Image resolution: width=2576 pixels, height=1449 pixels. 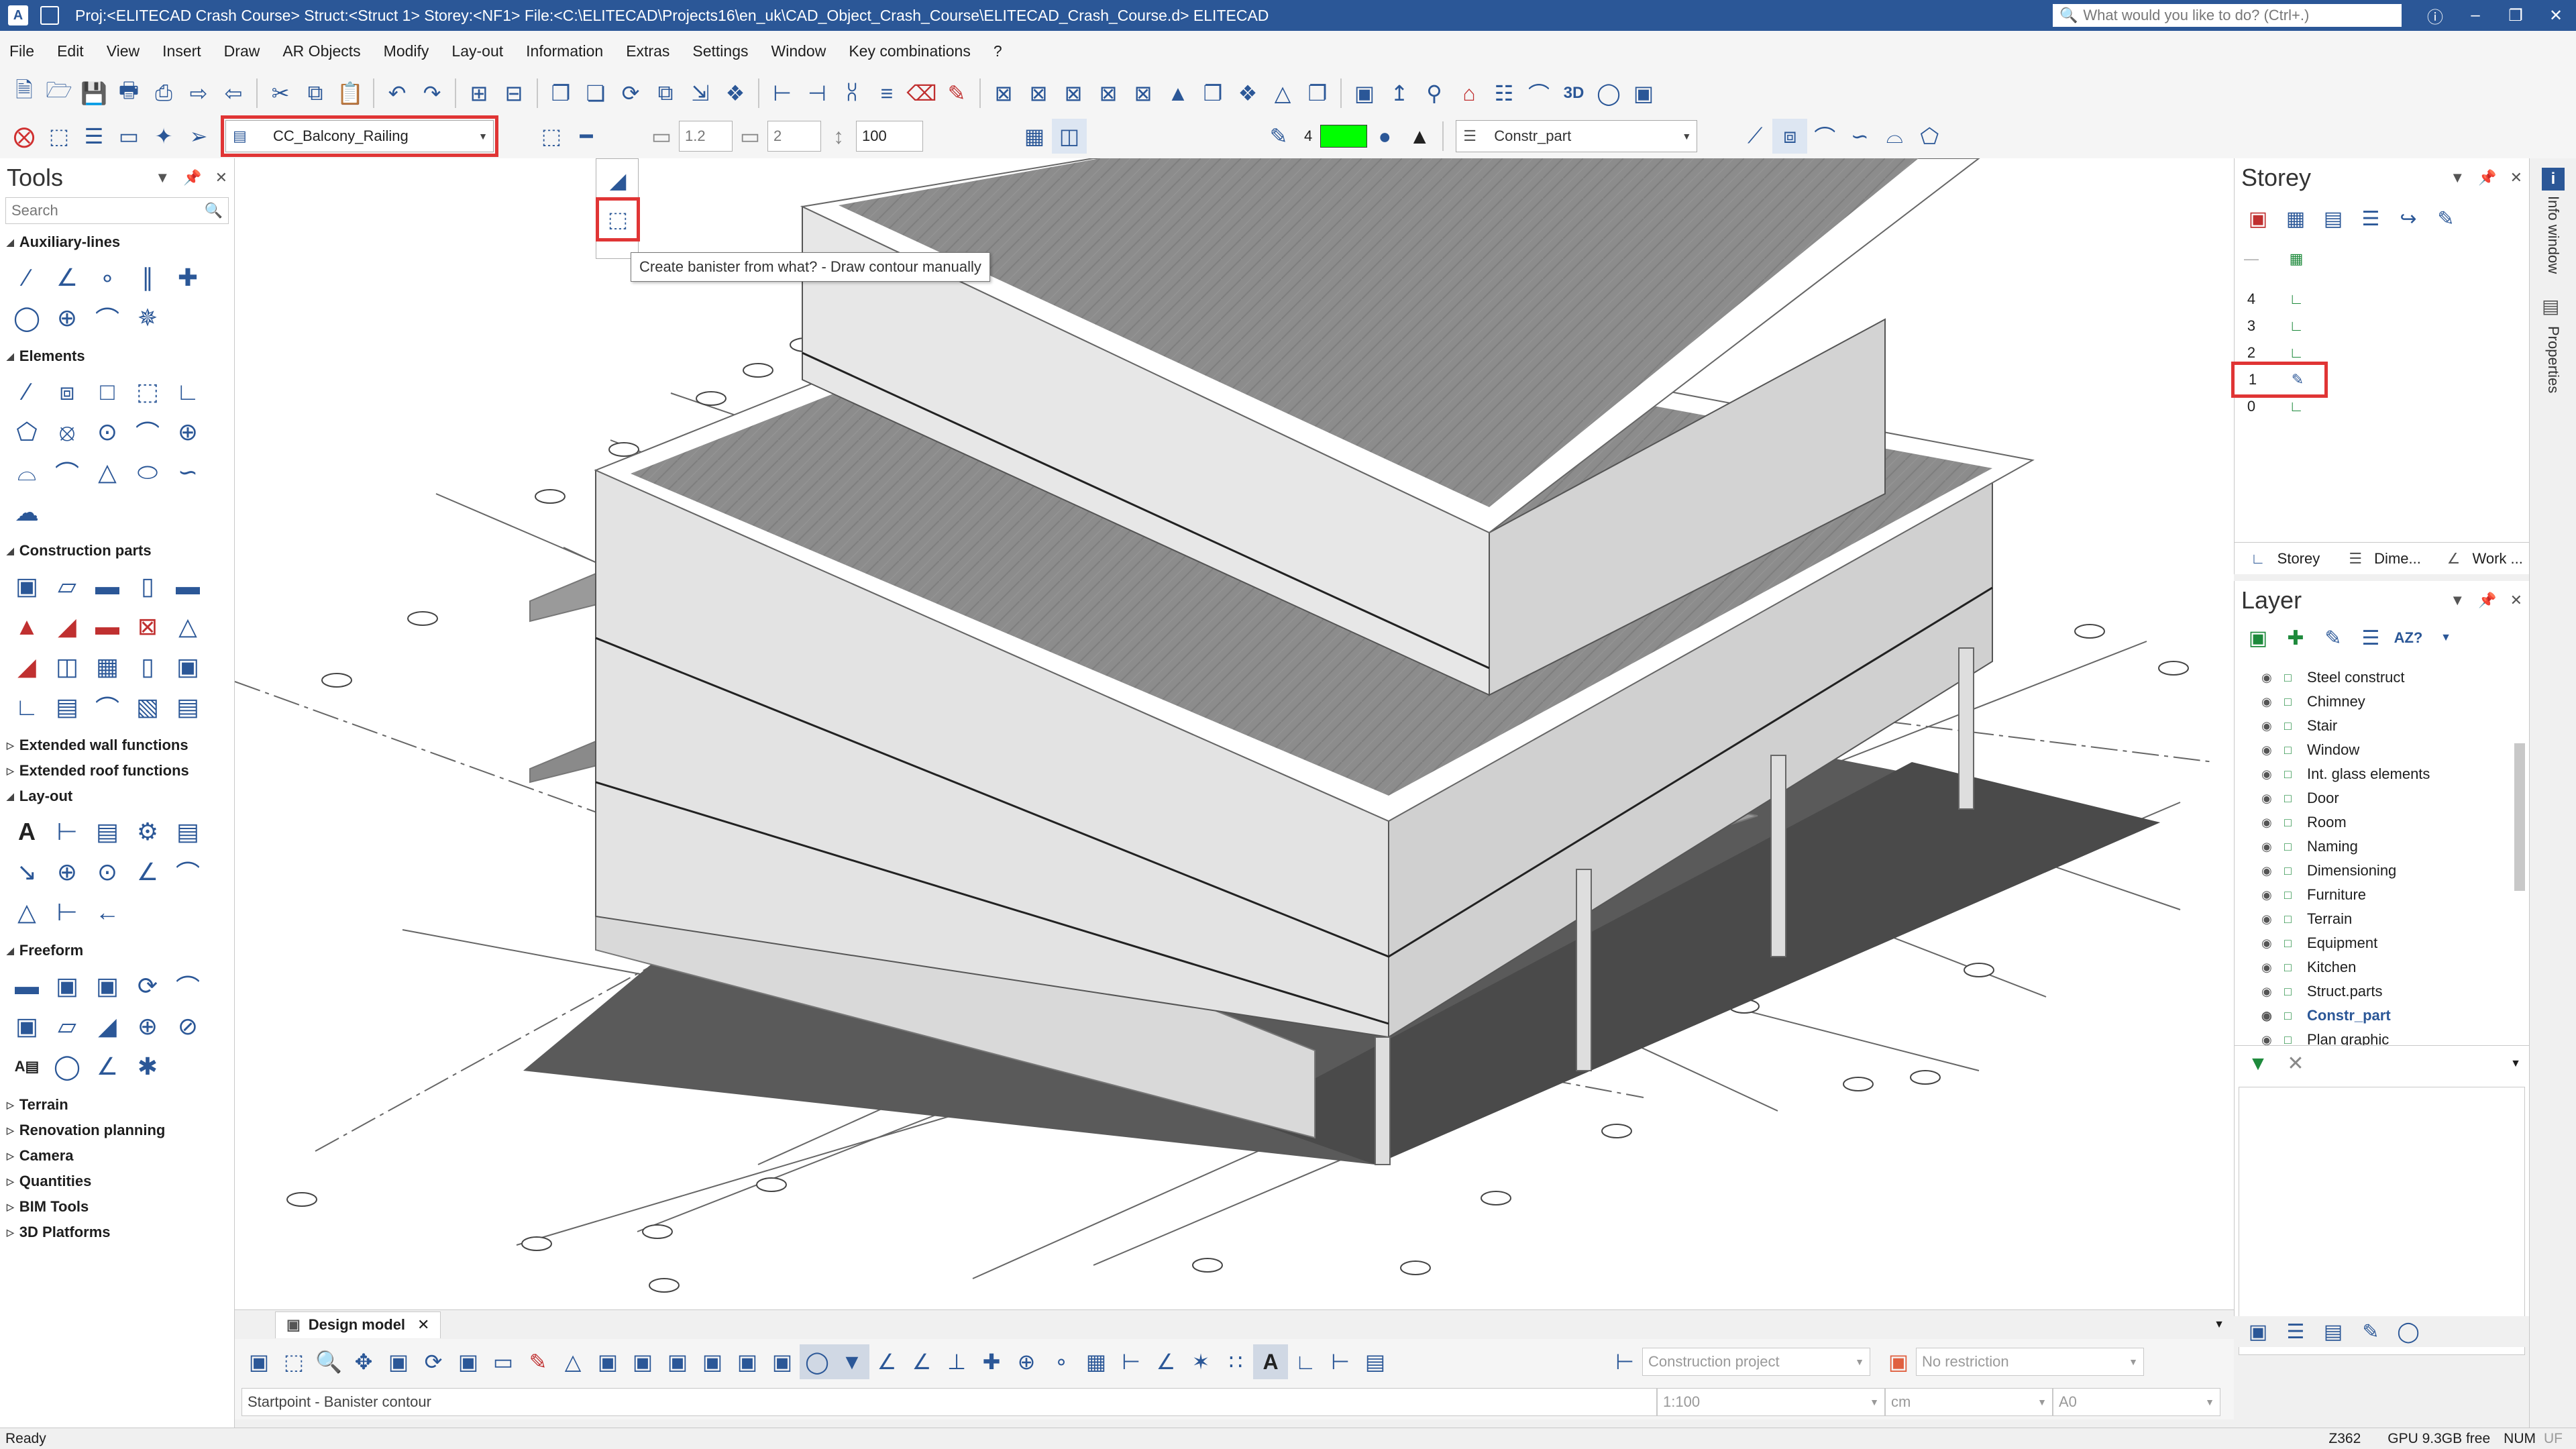 What do you see at coordinates (910, 51) in the screenshot?
I see `menu-key-combinations: Key combinations` at bounding box center [910, 51].